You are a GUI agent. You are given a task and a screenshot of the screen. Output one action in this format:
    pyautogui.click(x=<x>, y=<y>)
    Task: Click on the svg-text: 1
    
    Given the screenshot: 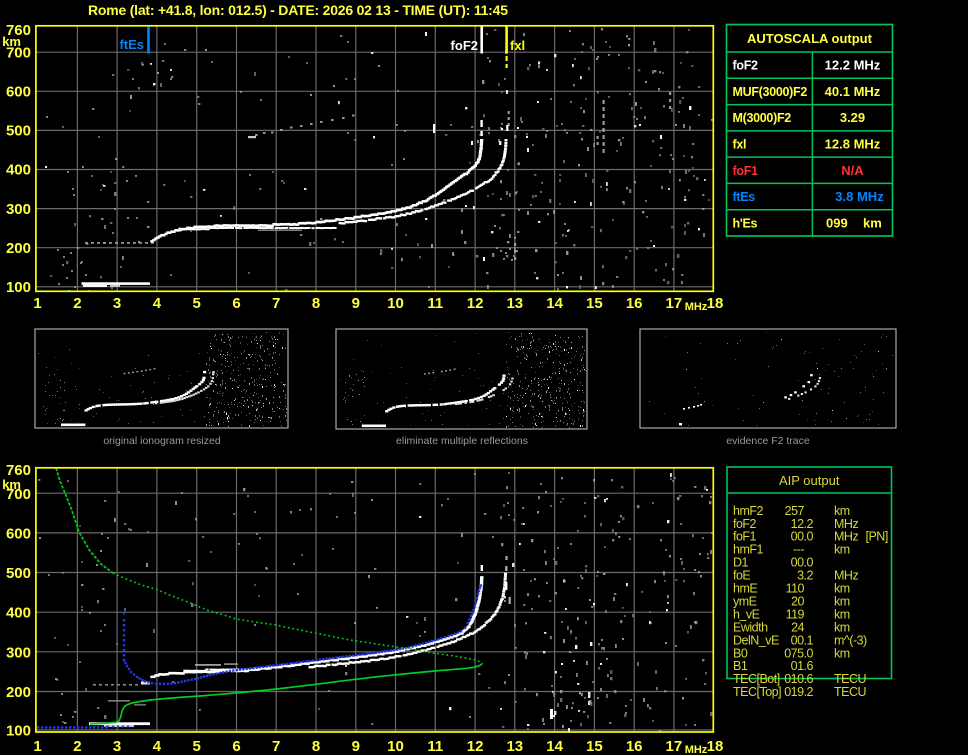 What is the action you would take?
    pyautogui.click(x=37, y=303)
    